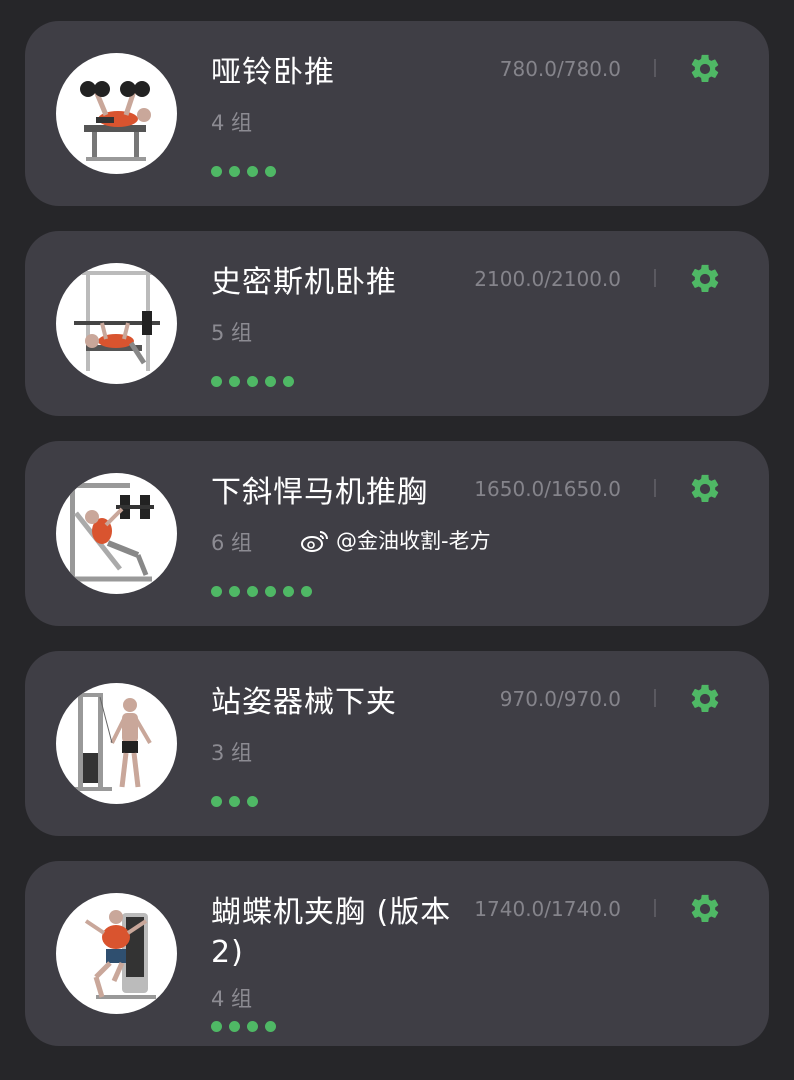  I want to click on dumbbell-bench-press-illustration, so click(115, 121).